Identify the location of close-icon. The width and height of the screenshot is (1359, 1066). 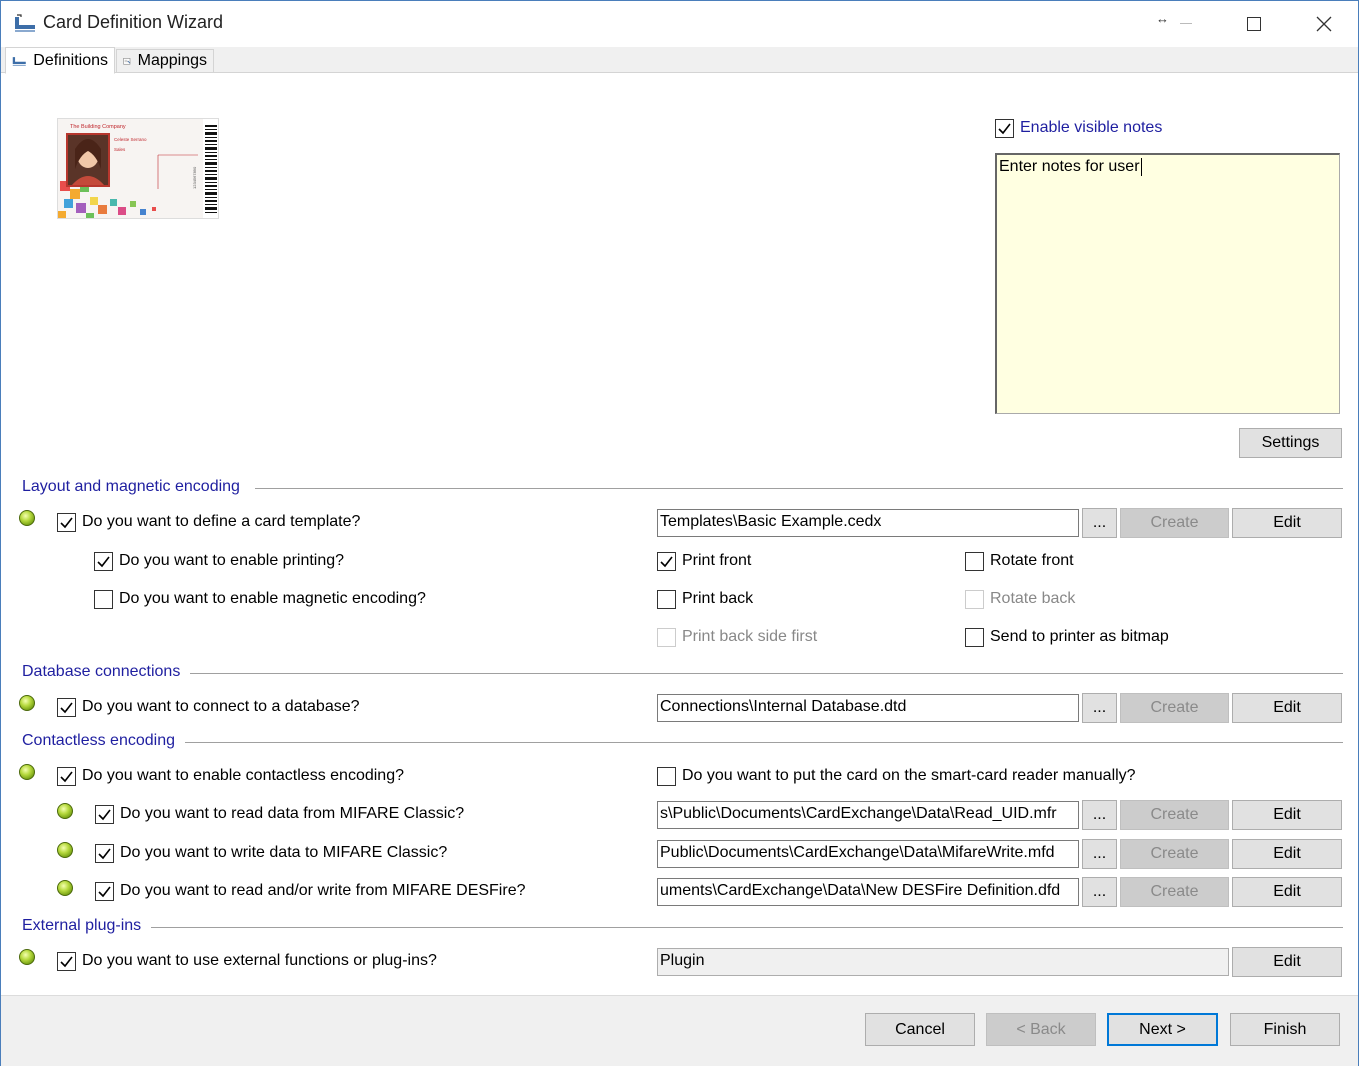
(1324, 24).